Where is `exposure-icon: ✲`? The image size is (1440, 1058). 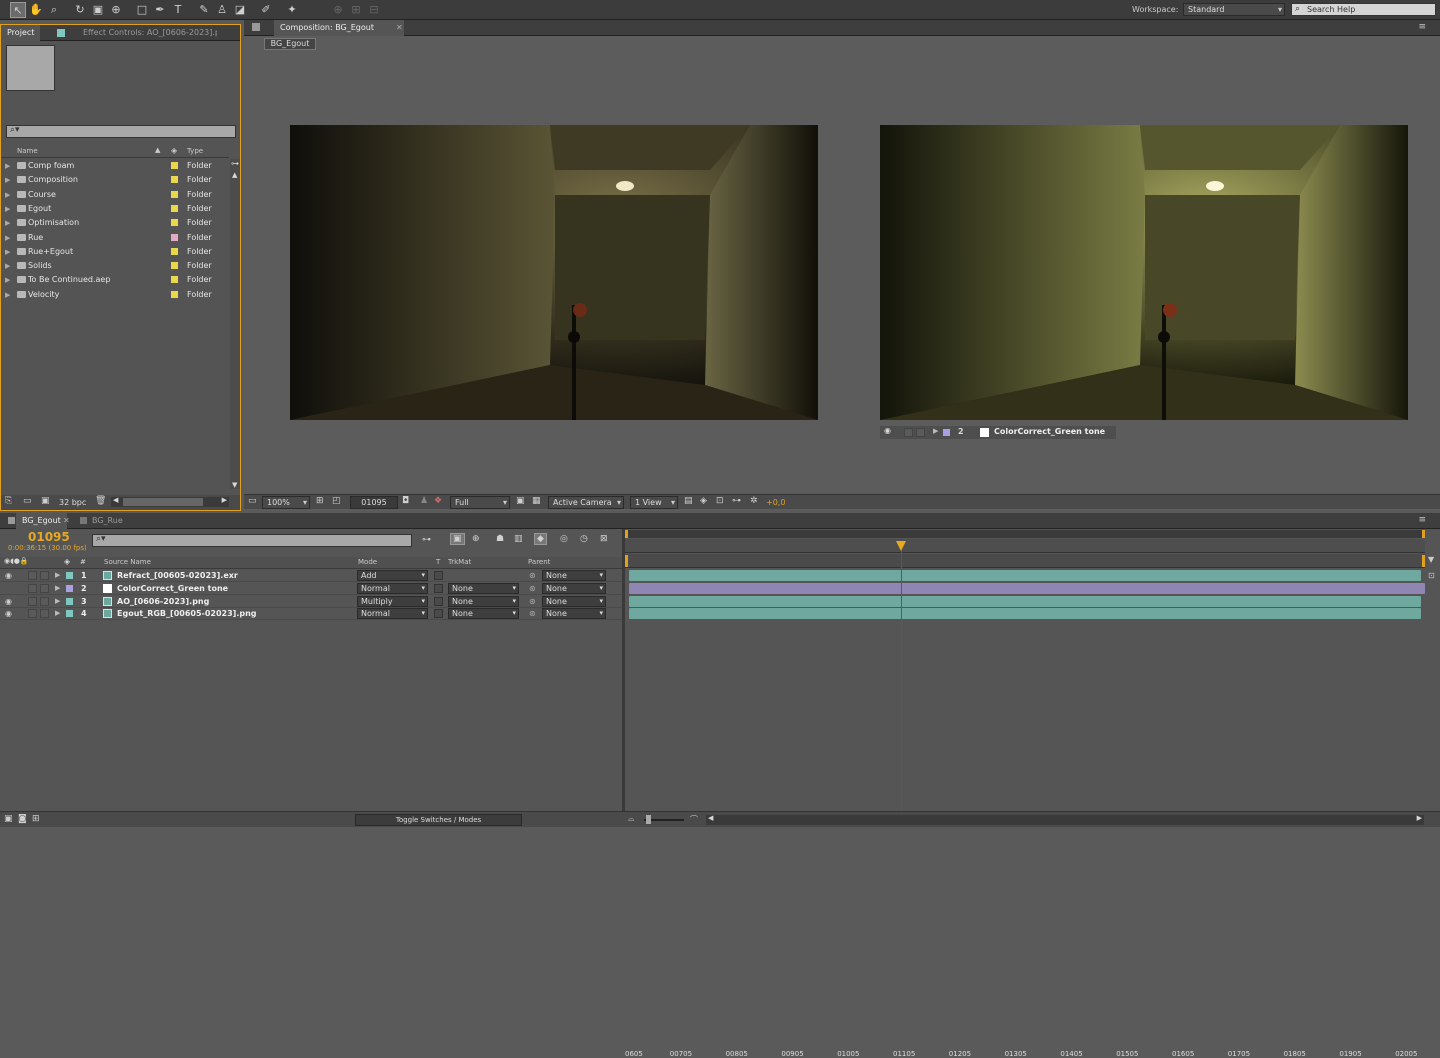
exposure-icon: ✲ is located at coordinates (754, 501).